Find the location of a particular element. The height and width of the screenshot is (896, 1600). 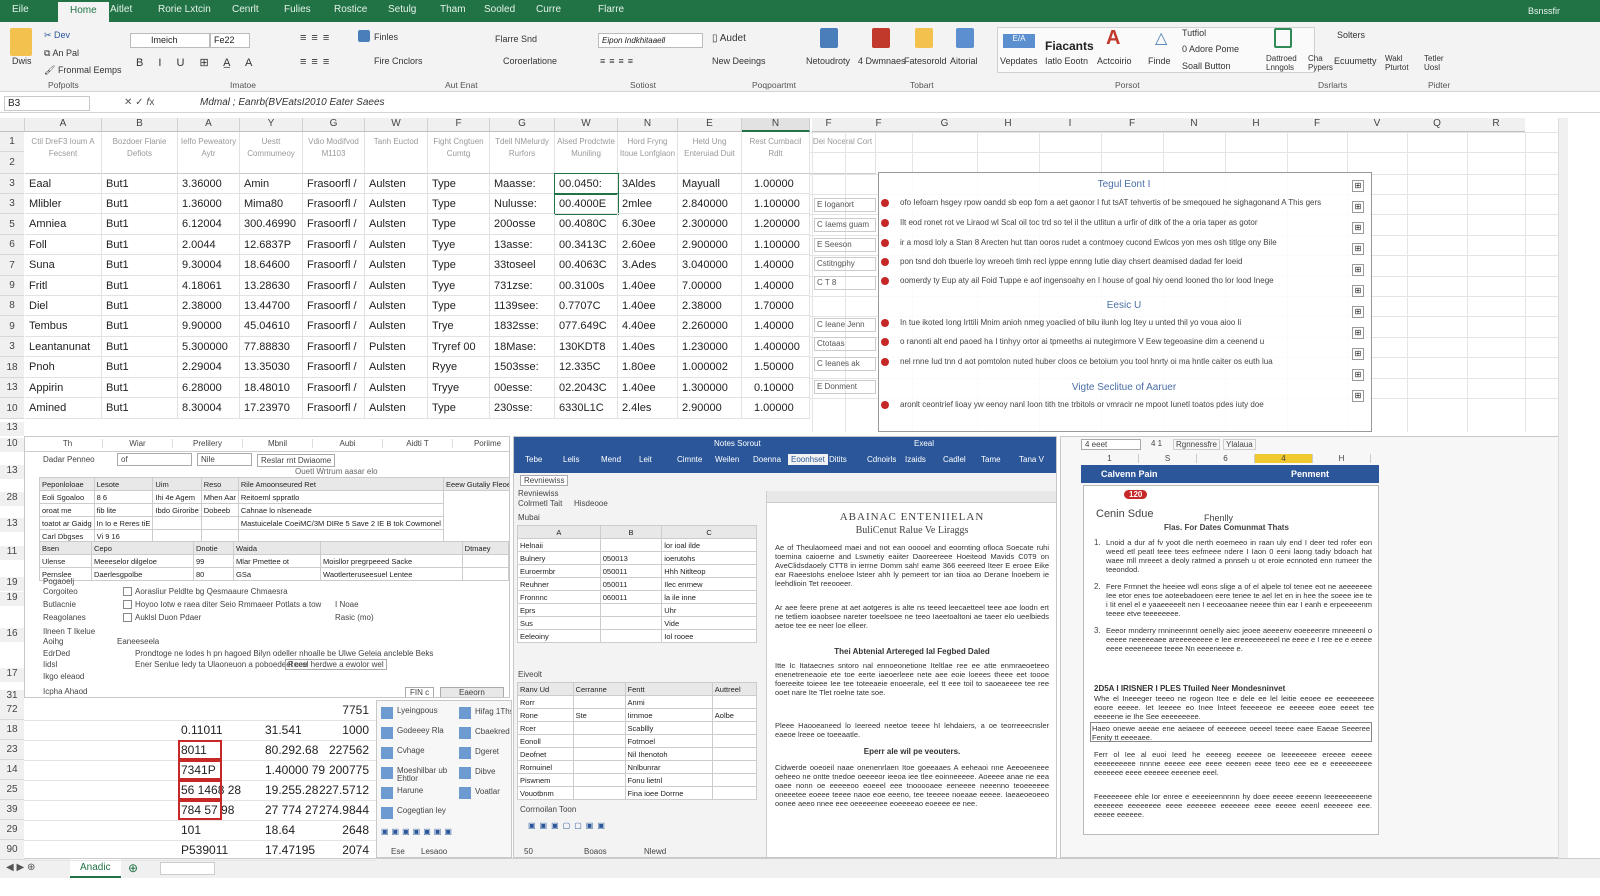

audit-button: ▯ Audet is located at coordinates (729, 38).